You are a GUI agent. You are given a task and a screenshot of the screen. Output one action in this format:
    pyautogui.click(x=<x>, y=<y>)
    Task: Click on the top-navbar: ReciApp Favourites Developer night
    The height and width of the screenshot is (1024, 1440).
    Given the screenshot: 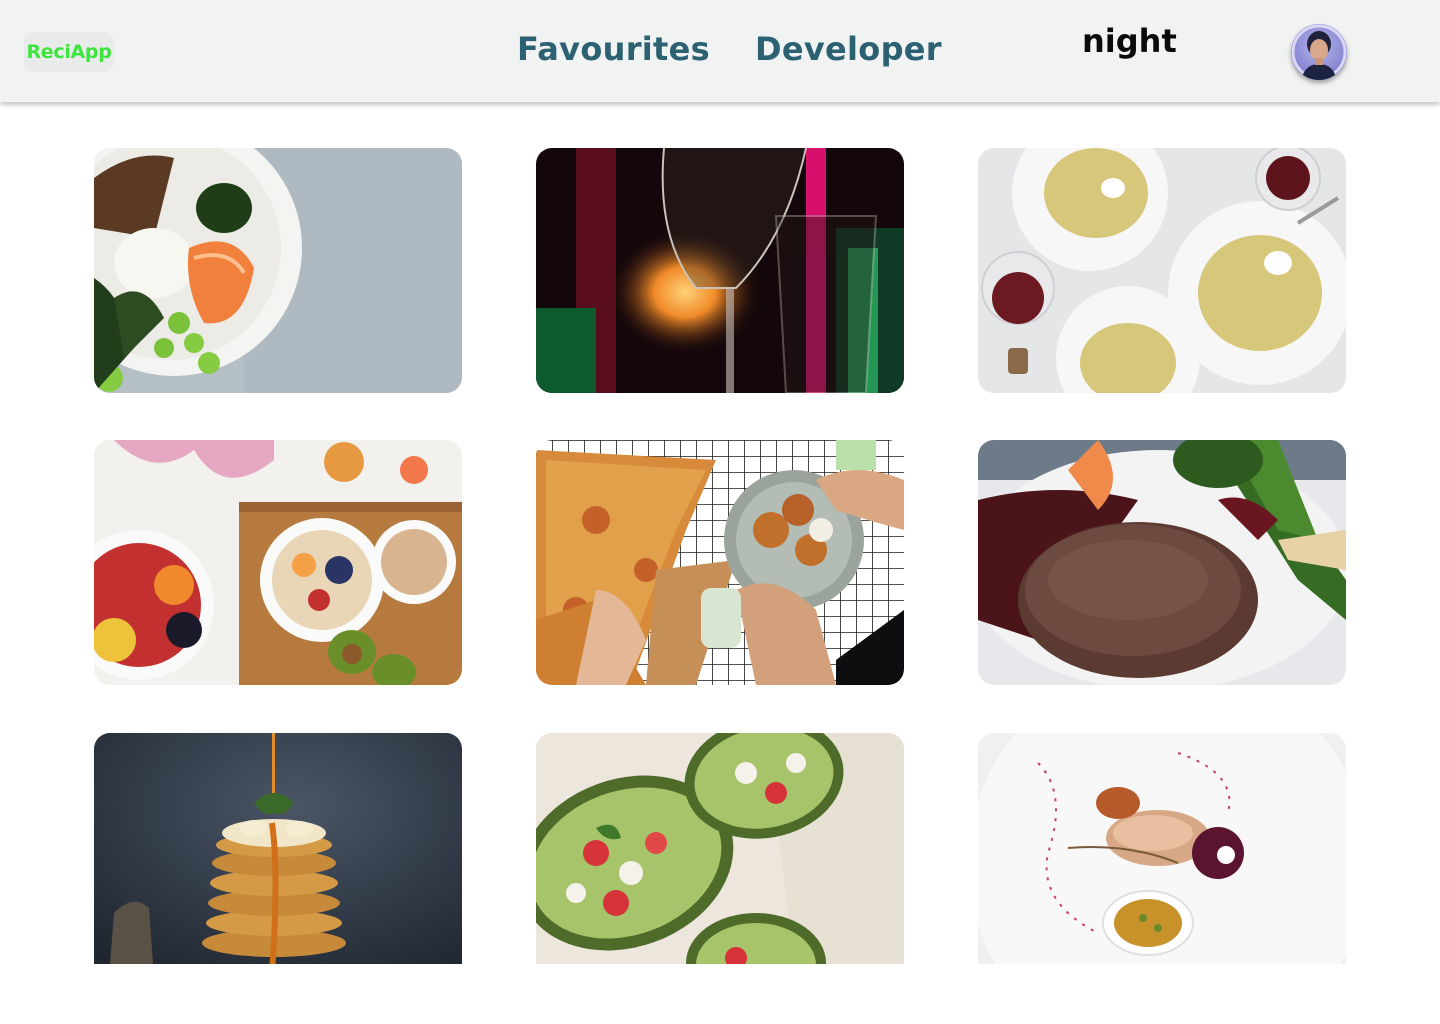 What is the action you would take?
    pyautogui.click(x=720, y=51)
    